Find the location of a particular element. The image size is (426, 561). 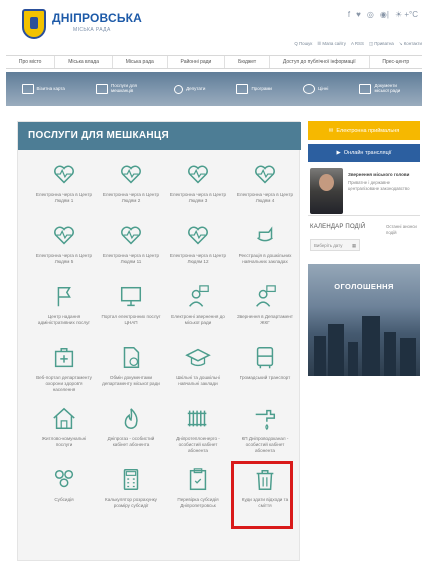

rss-link: A RSS is located at coordinates (357, 44).